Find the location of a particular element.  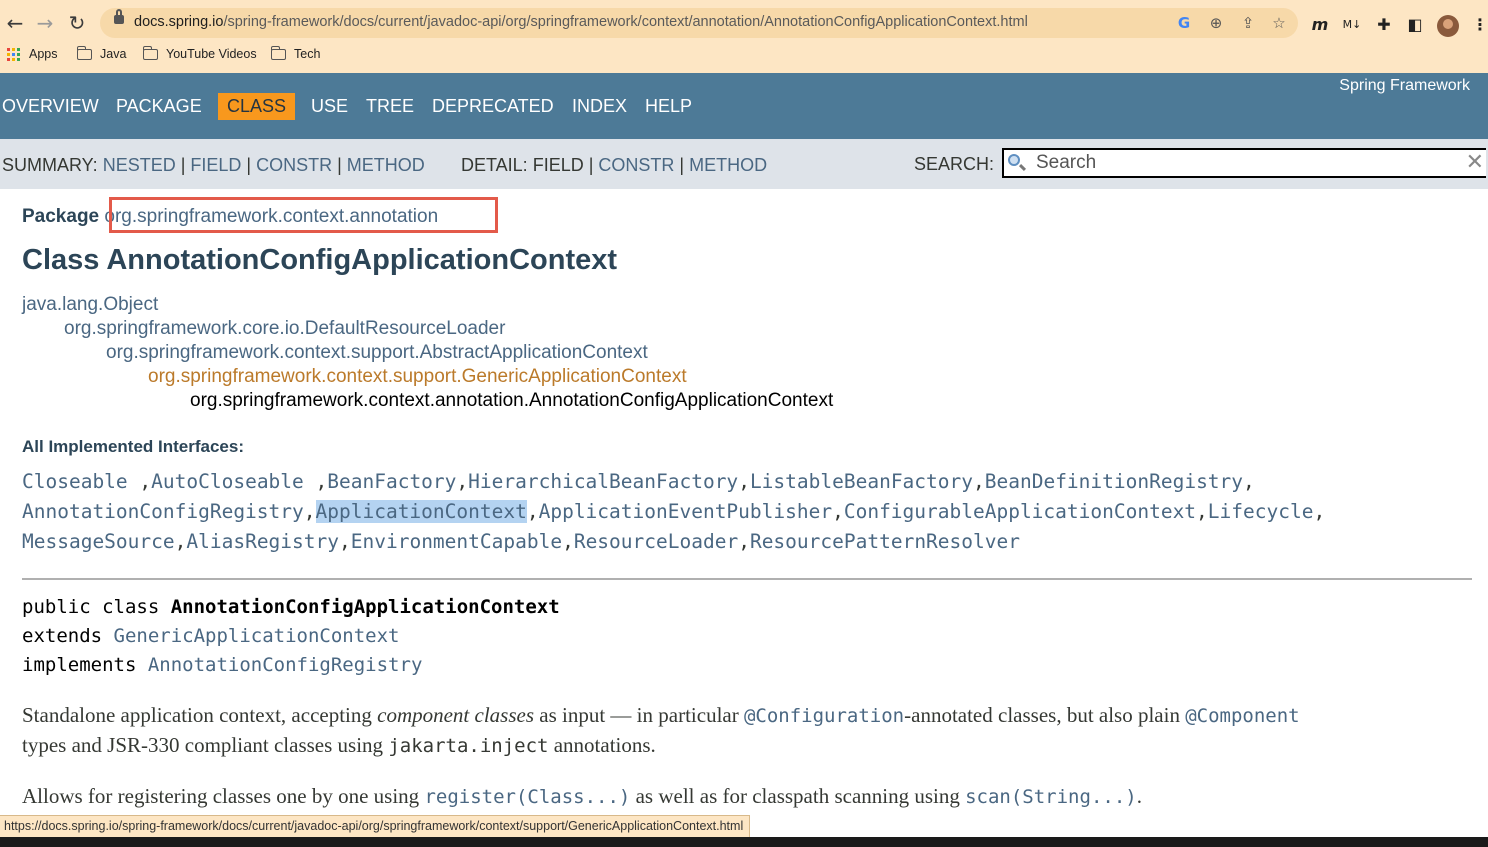

register-method-link: register(Class...) is located at coordinates (527, 797).